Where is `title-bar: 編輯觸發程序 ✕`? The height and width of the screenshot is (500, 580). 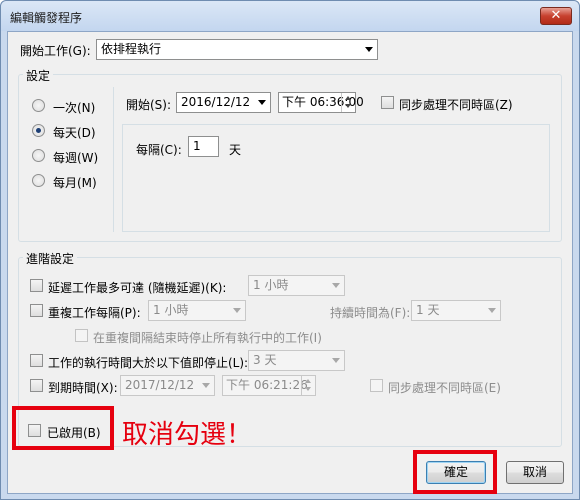
title-bar: 編輯觸發程序 ✕ is located at coordinates (290, 16).